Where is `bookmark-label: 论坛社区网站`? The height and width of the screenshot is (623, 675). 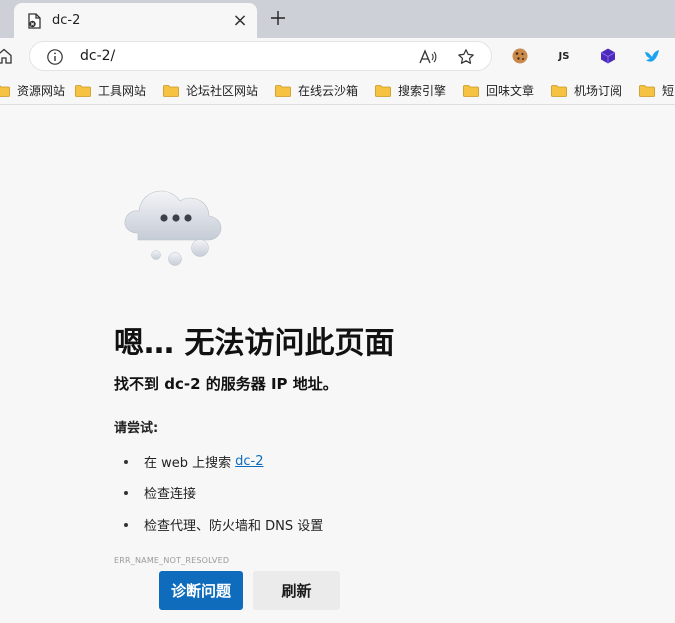 bookmark-label: 论坛社区网站 is located at coordinates (222, 90).